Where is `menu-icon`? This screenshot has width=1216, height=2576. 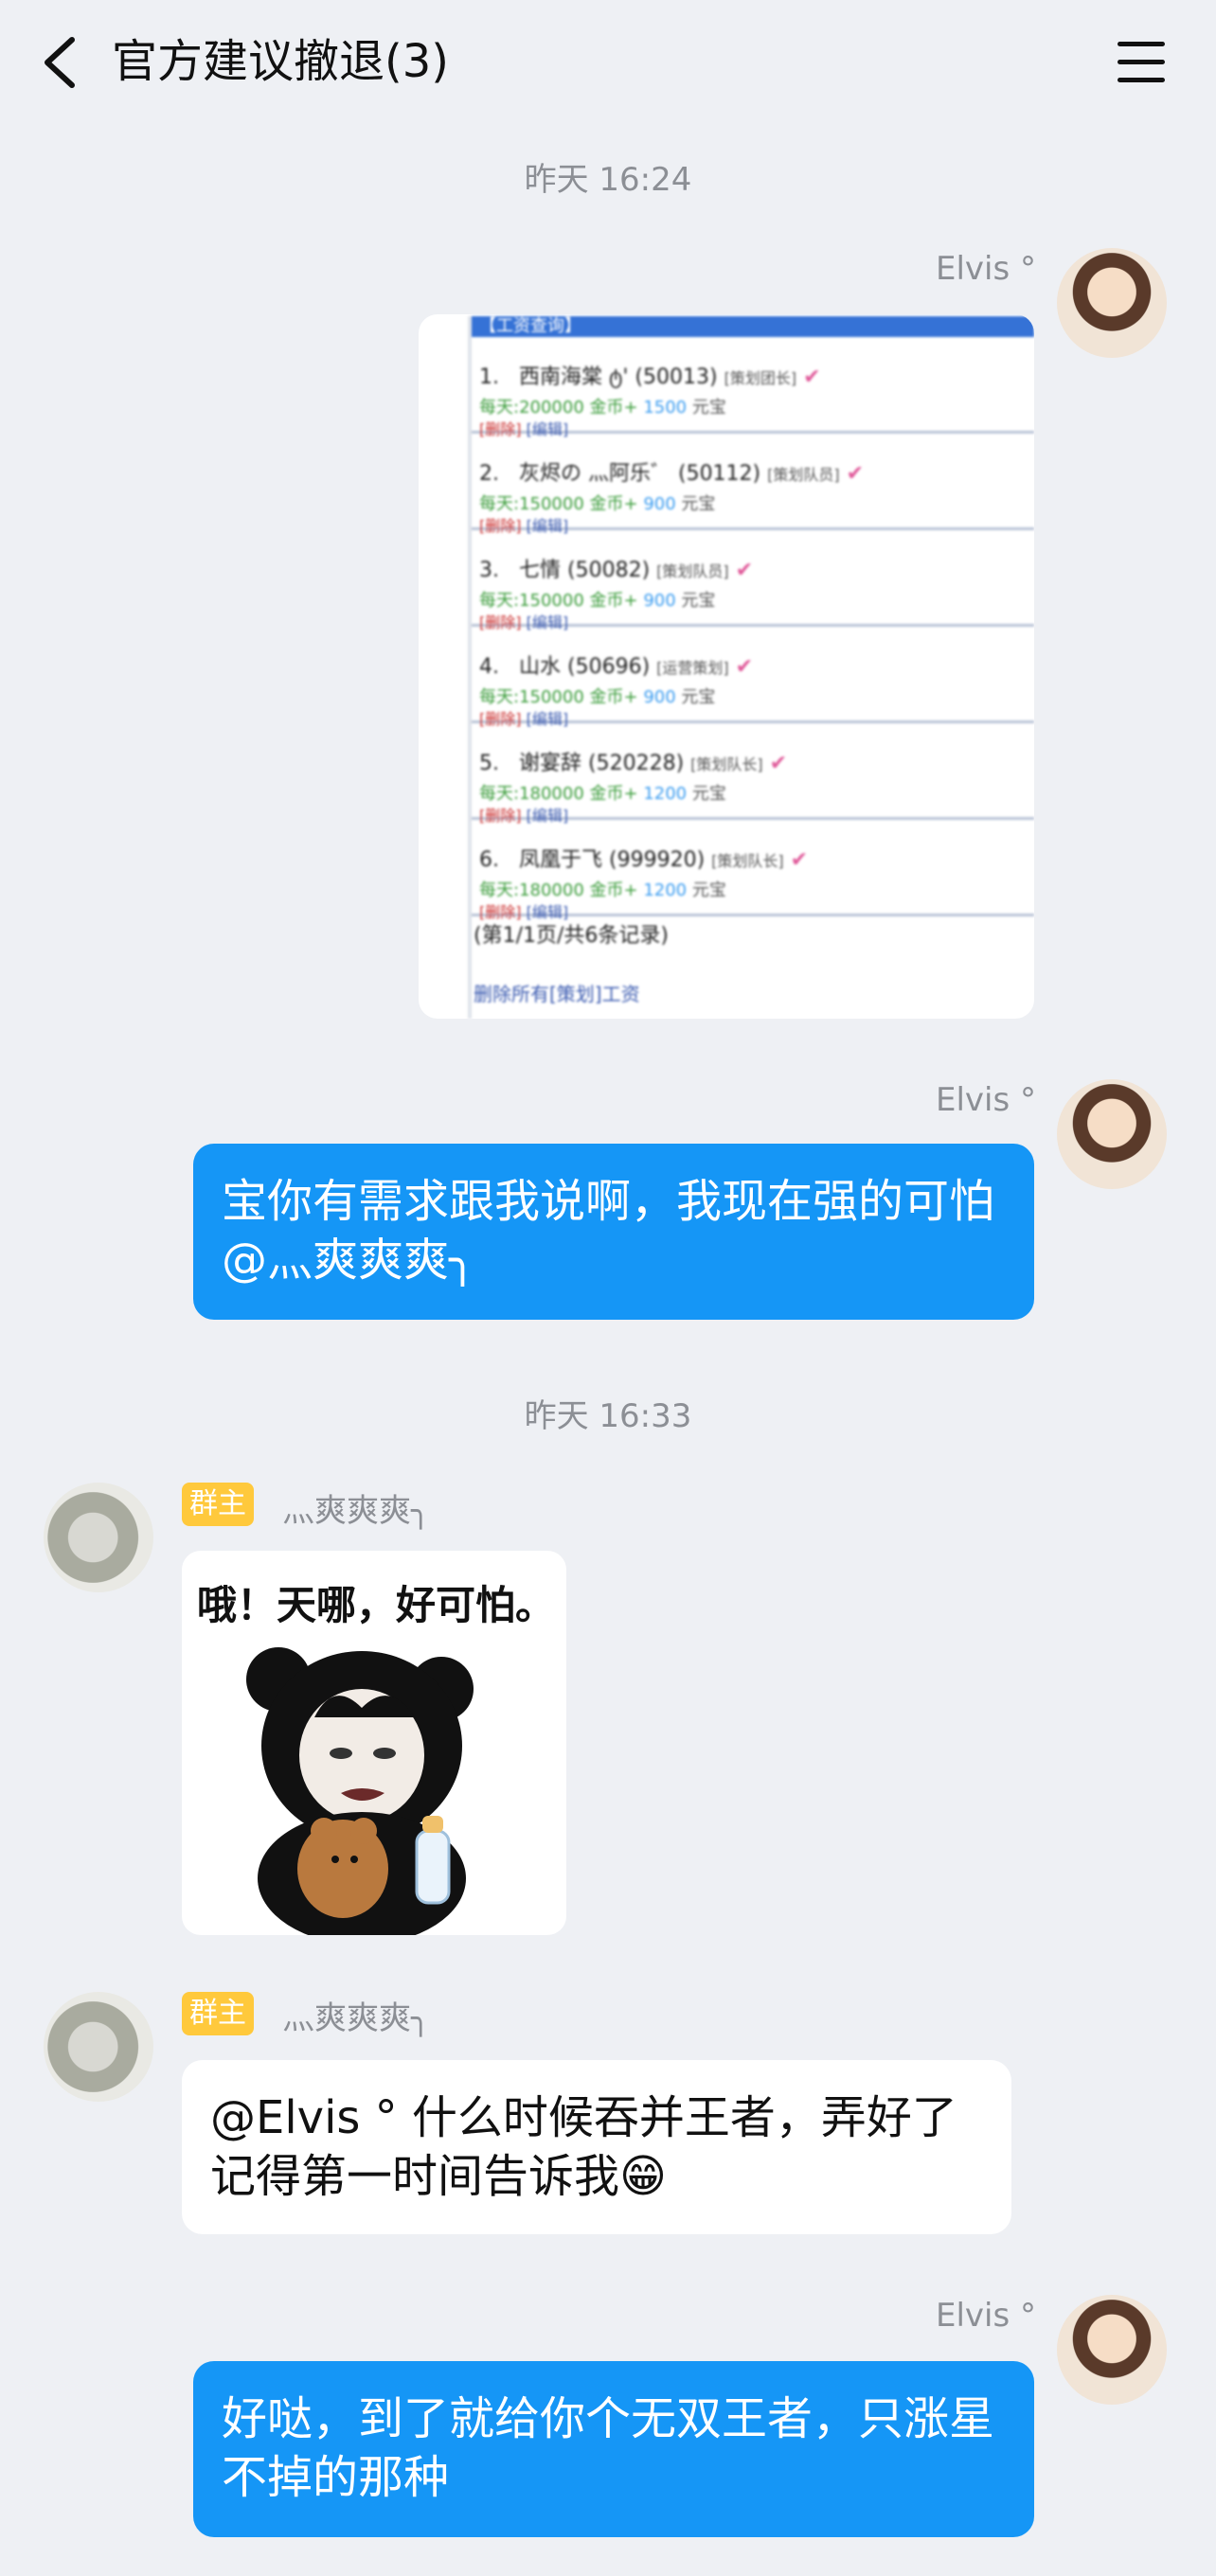
menu-icon is located at coordinates (1142, 62).